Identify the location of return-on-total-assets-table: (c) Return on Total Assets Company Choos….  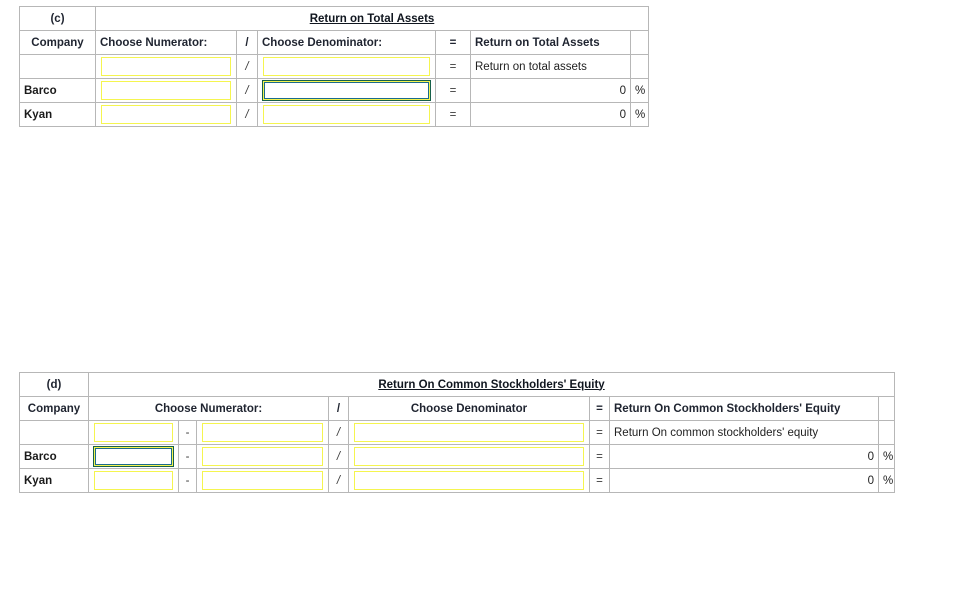
(334, 66).